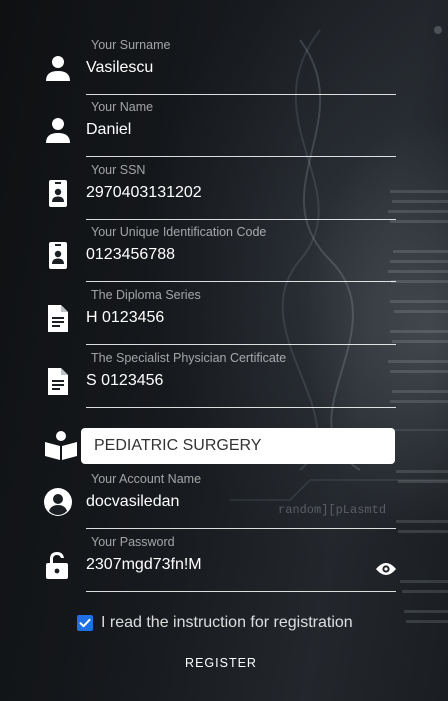  What do you see at coordinates (122, 107) in the screenshot?
I see `field-label: Your Name` at bounding box center [122, 107].